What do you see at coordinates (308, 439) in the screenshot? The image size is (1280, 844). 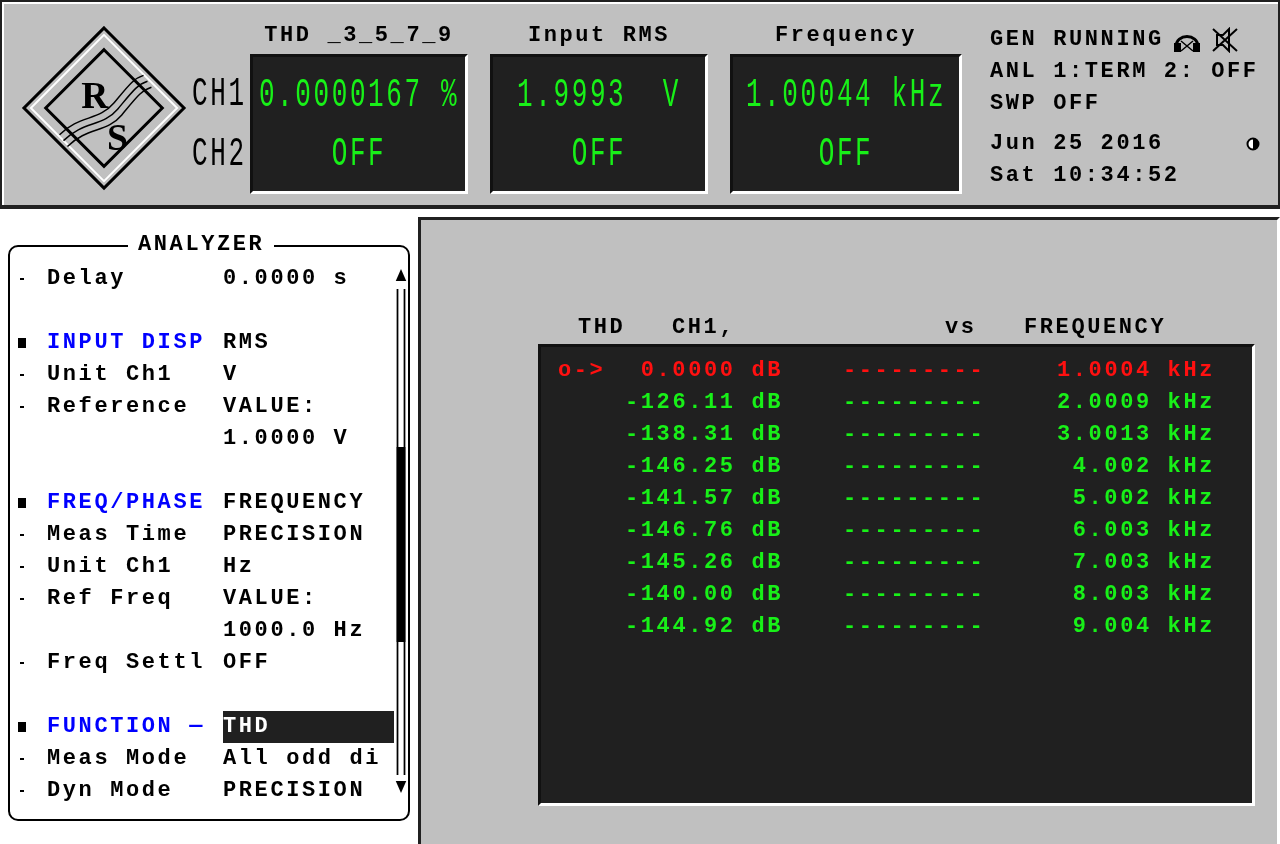 I see `setting-value: 1.0000 V` at bounding box center [308, 439].